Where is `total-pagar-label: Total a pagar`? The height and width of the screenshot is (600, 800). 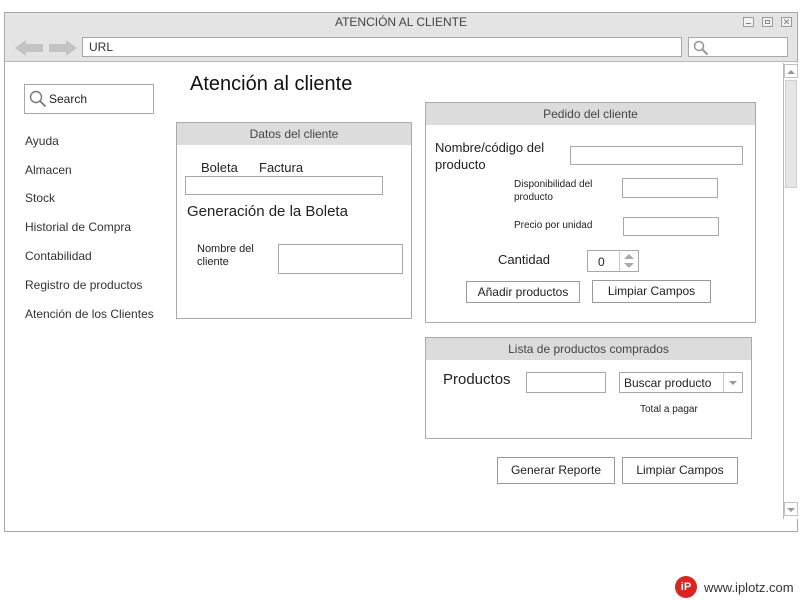 total-pagar-label: Total a pagar is located at coordinates (669, 409).